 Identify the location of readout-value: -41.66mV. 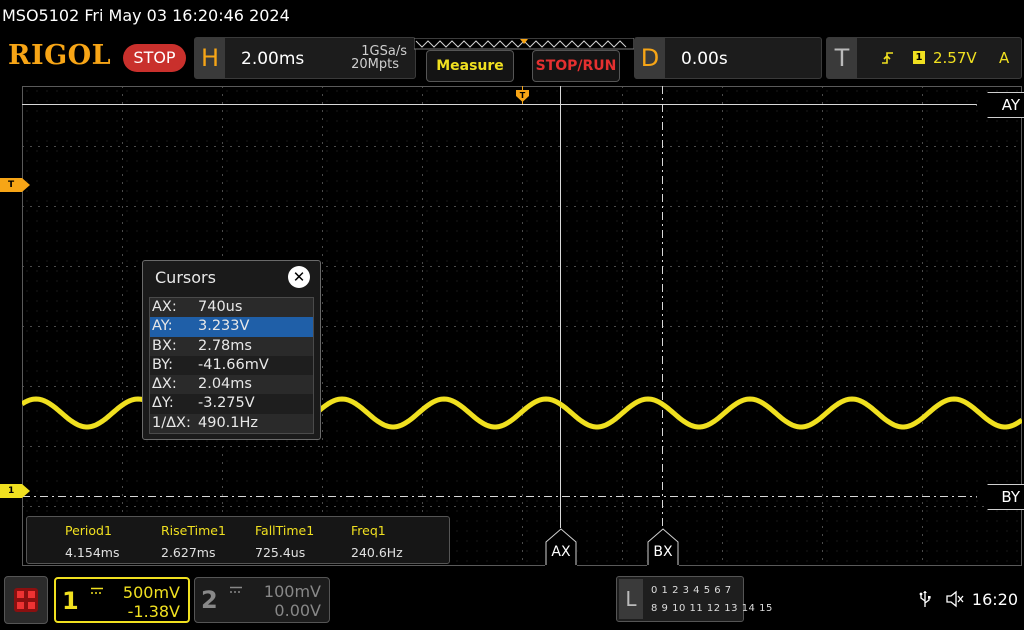
(233, 364).